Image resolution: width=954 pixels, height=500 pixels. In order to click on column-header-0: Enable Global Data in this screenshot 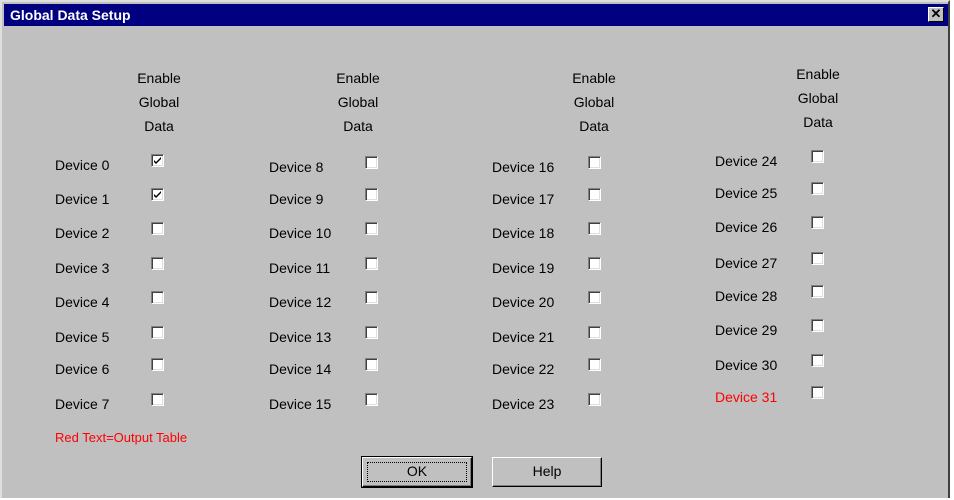, I will do `click(159, 102)`.